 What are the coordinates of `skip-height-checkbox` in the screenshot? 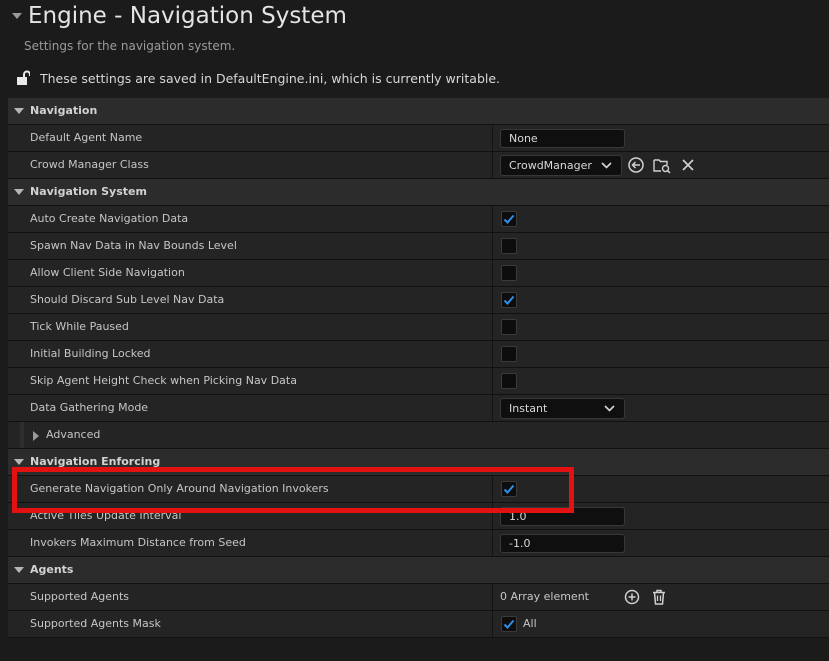 It's located at (509, 381).